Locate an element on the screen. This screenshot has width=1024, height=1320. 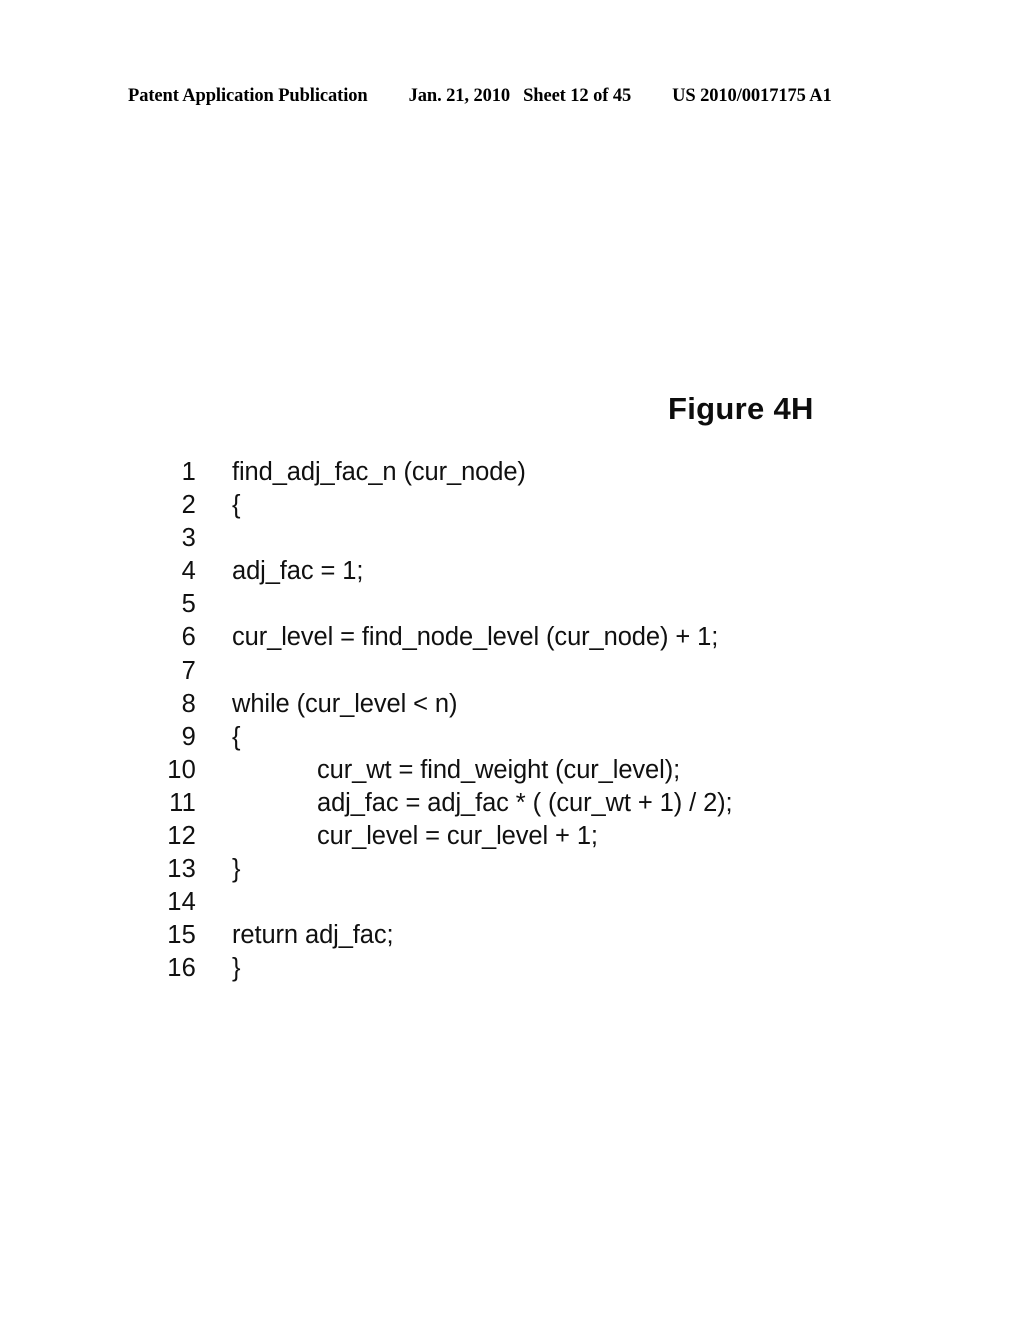
code-line-number: 7 is located at coordinates (188, 670).